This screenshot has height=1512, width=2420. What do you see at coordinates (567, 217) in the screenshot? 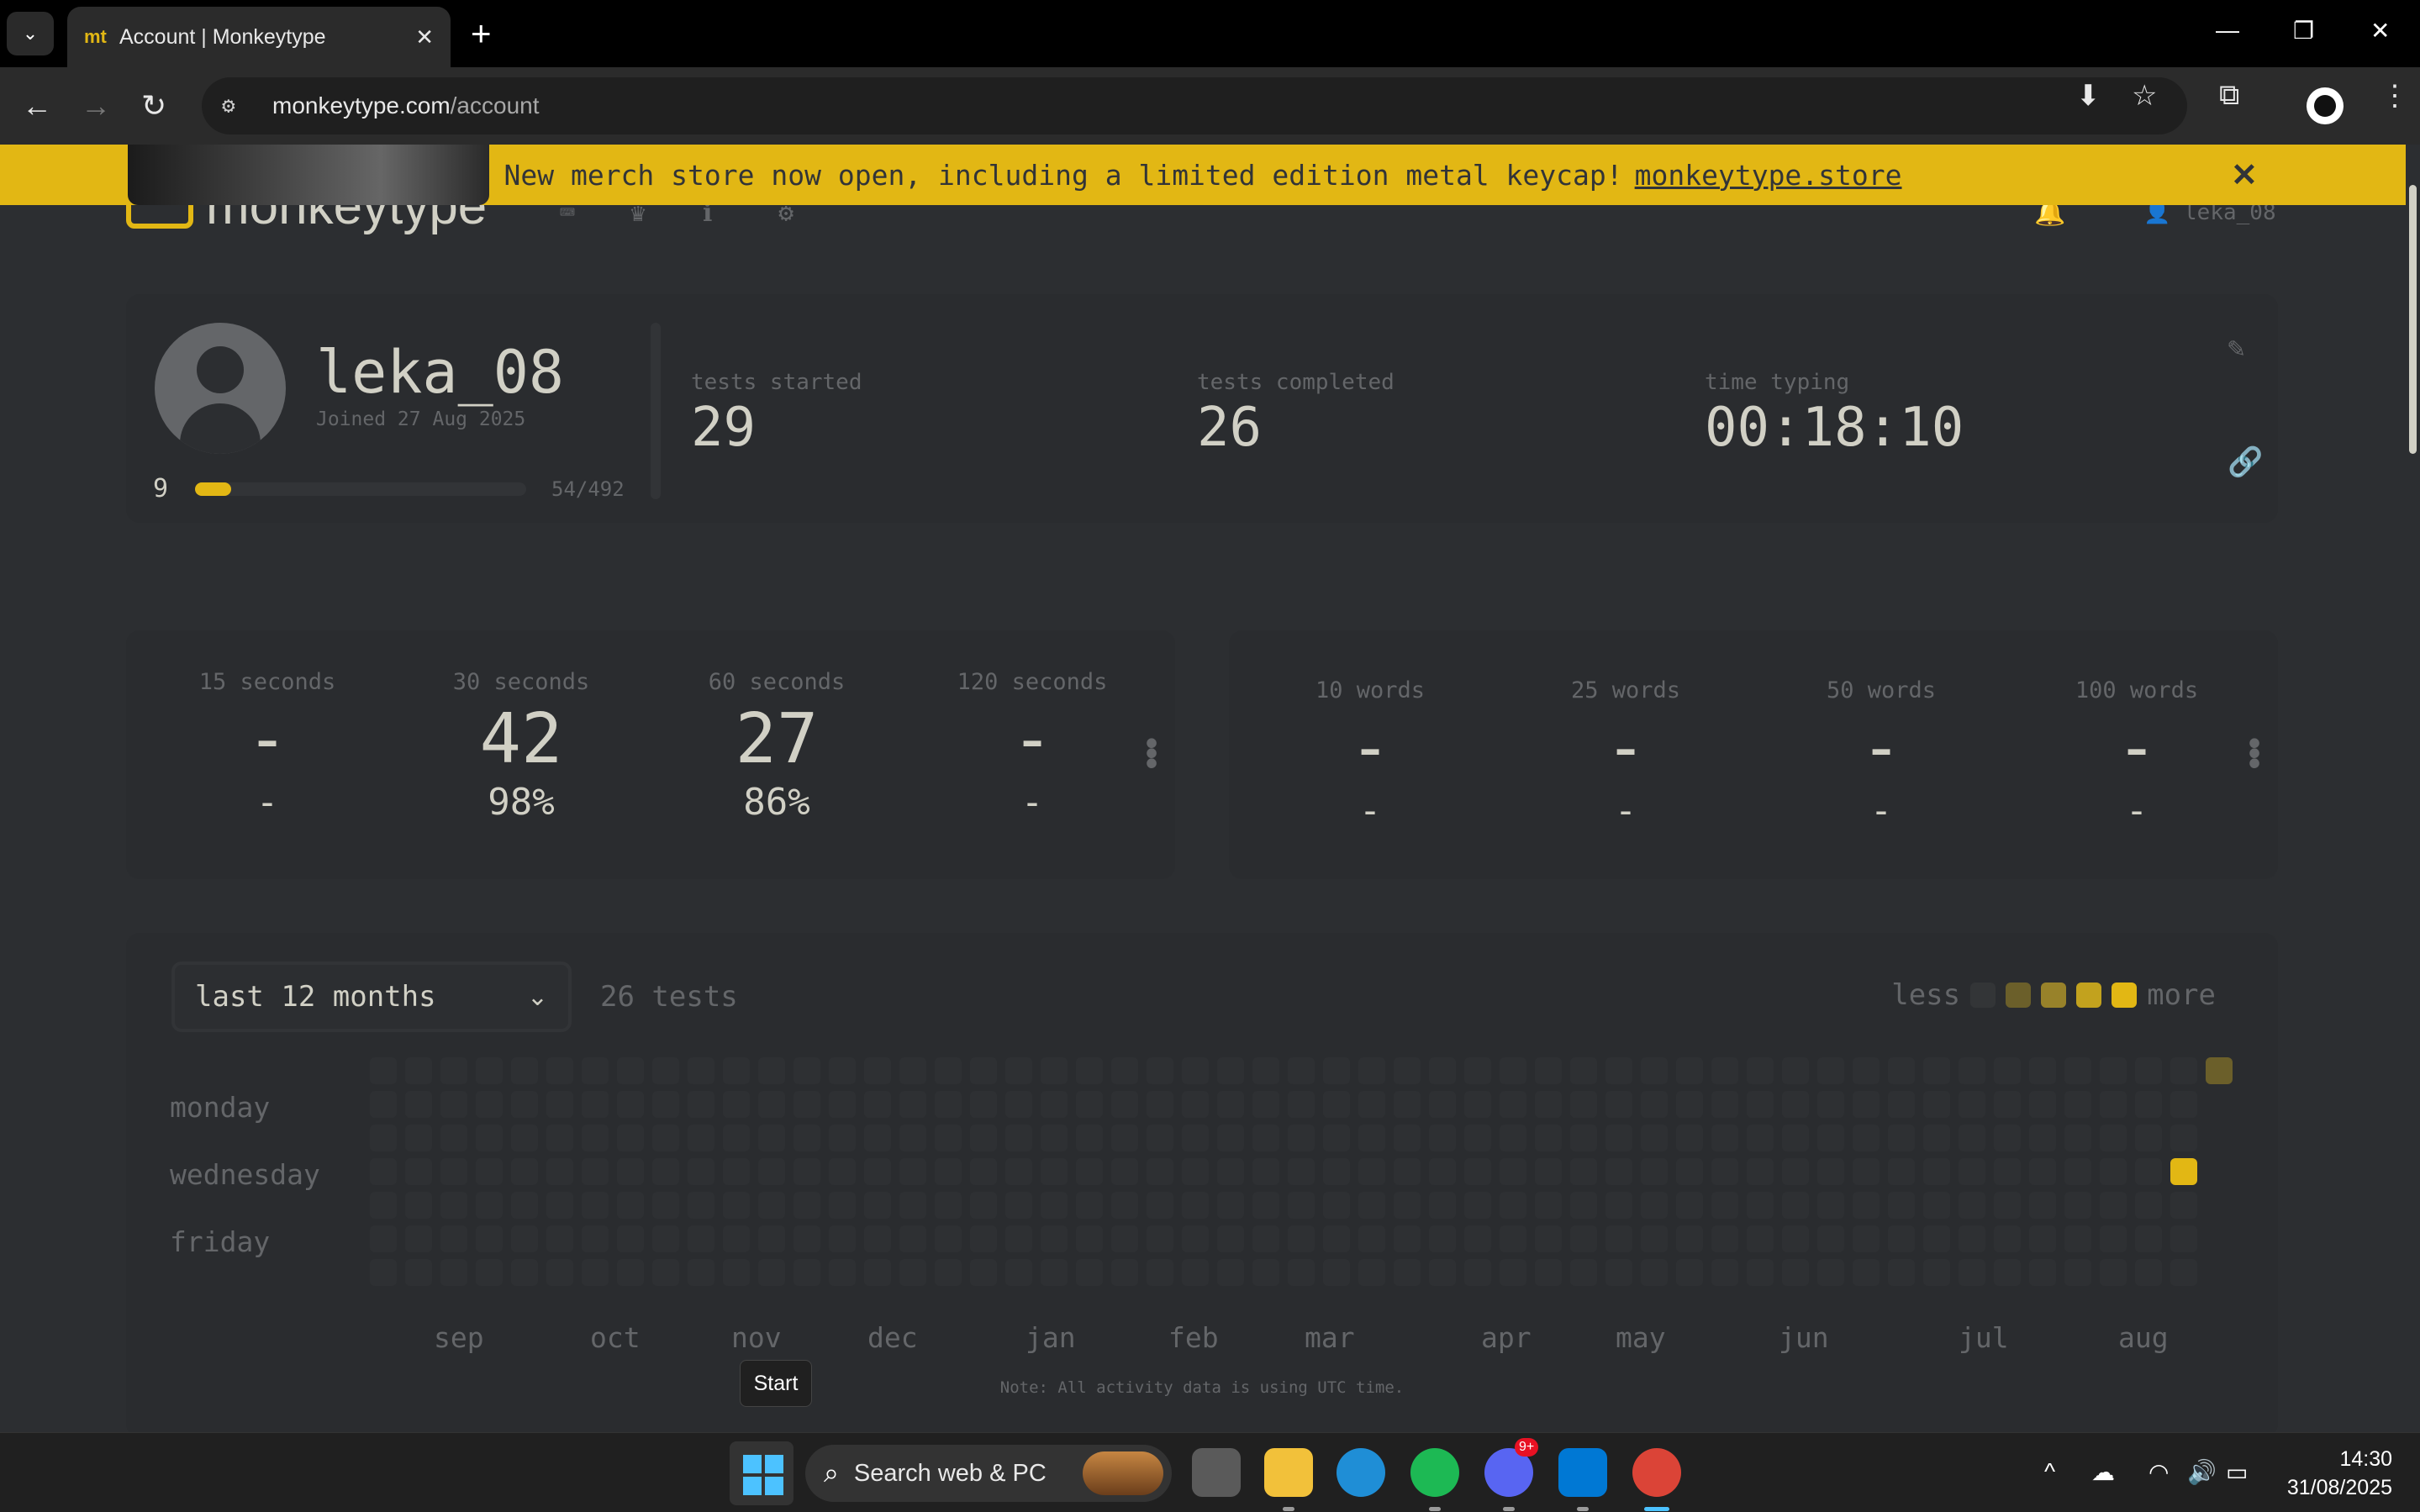
I see `keyboard-icon: ⌨` at bounding box center [567, 217].